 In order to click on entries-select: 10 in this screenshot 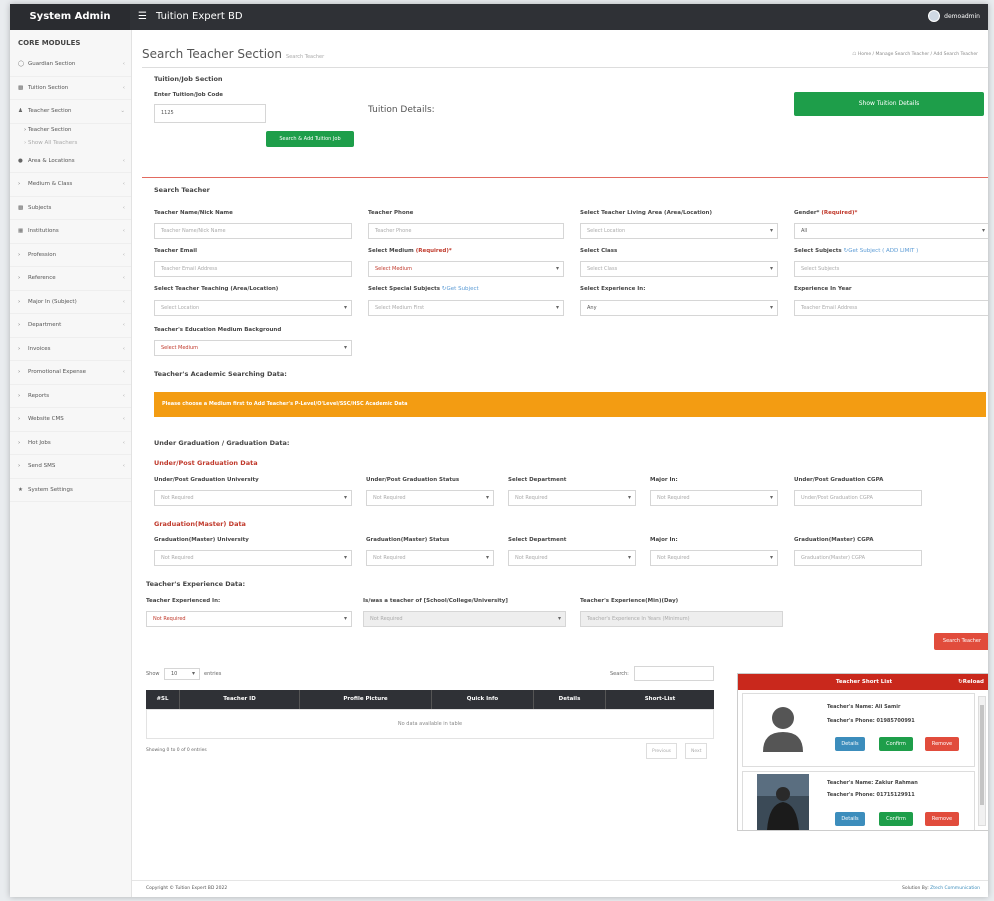, I will do `click(182, 674)`.